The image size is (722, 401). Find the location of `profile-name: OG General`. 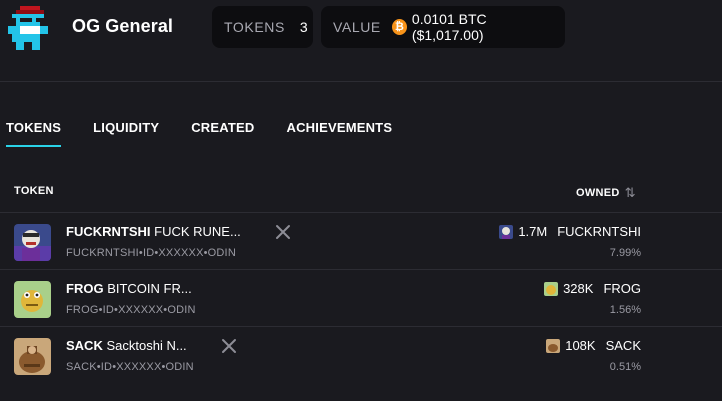

profile-name: OG General is located at coordinates (123, 26).